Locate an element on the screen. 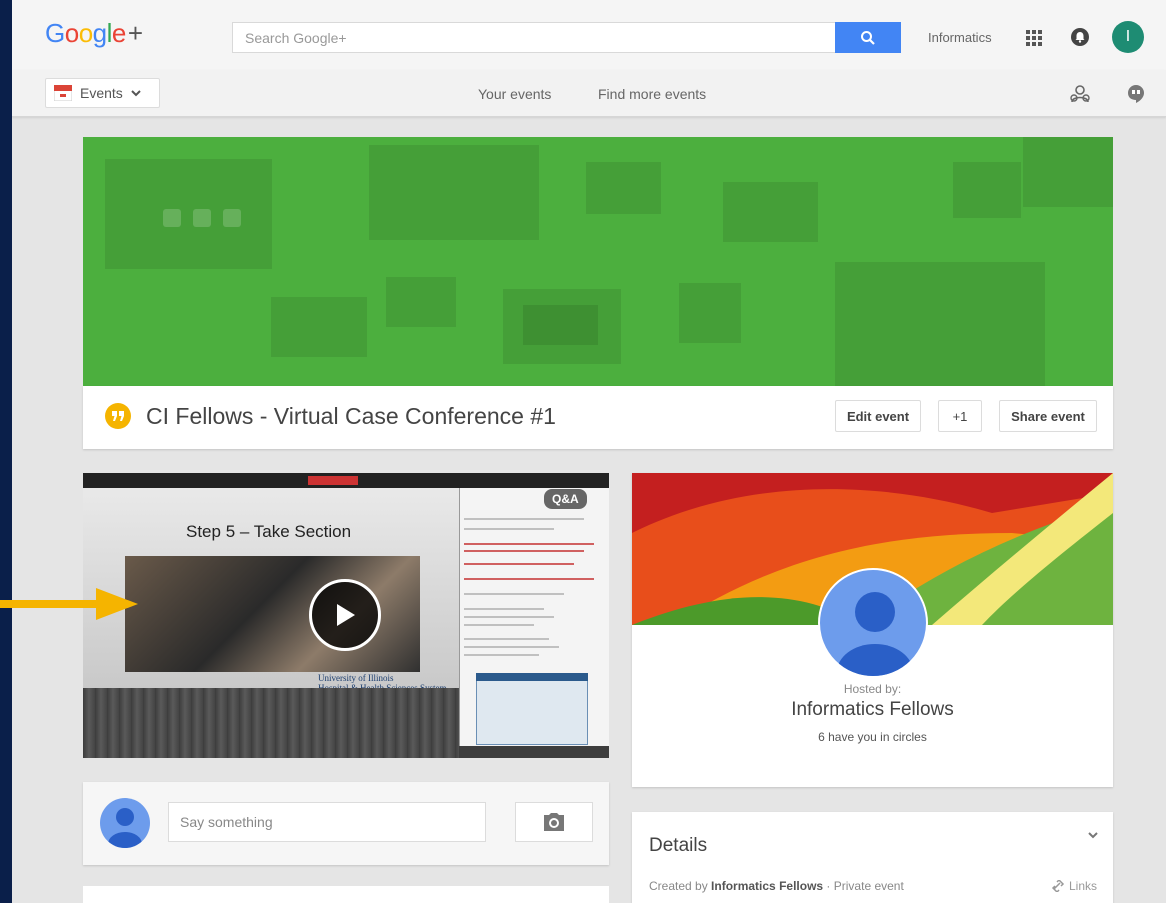 The image size is (1166, 903). hangouts-icon is located at coordinates (1136, 94).